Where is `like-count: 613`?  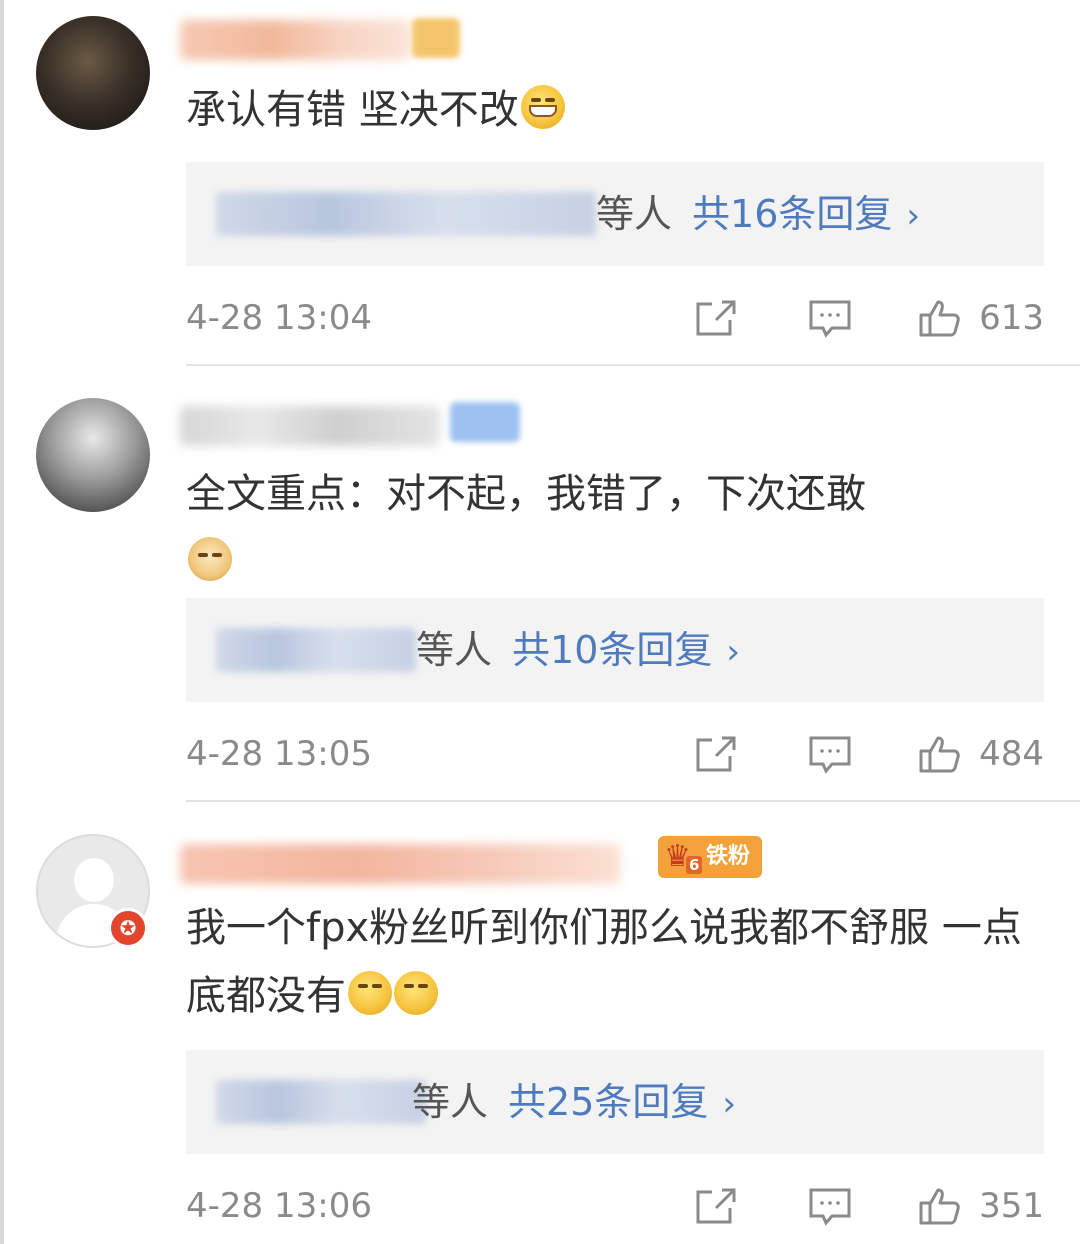
like-count: 613 is located at coordinates (1011, 318).